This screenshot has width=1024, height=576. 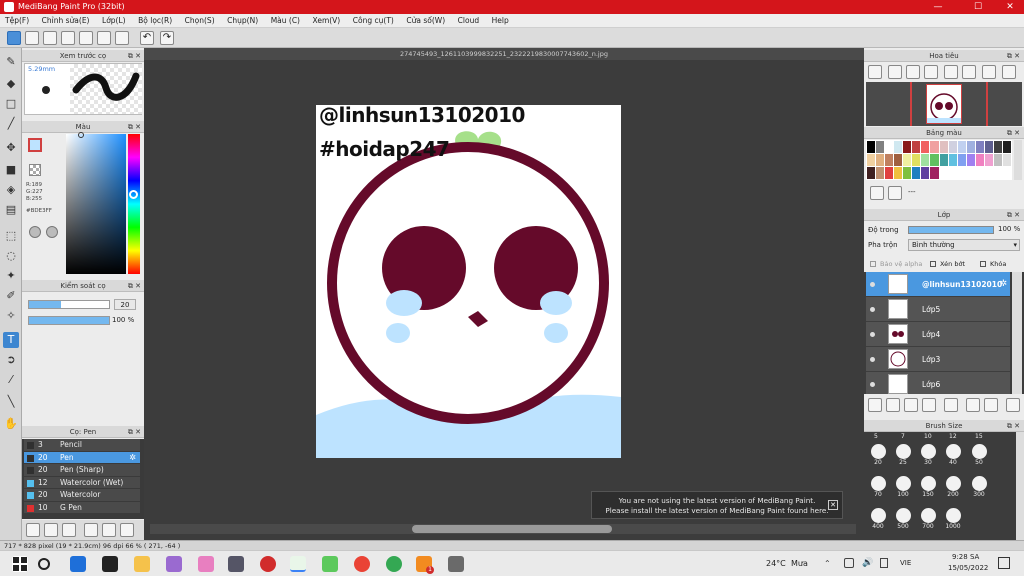 What do you see at coordinates (827, 563) in the screenshot?
I see `tray-chevron-icon: ⌃` at bounding box center [827, 563].